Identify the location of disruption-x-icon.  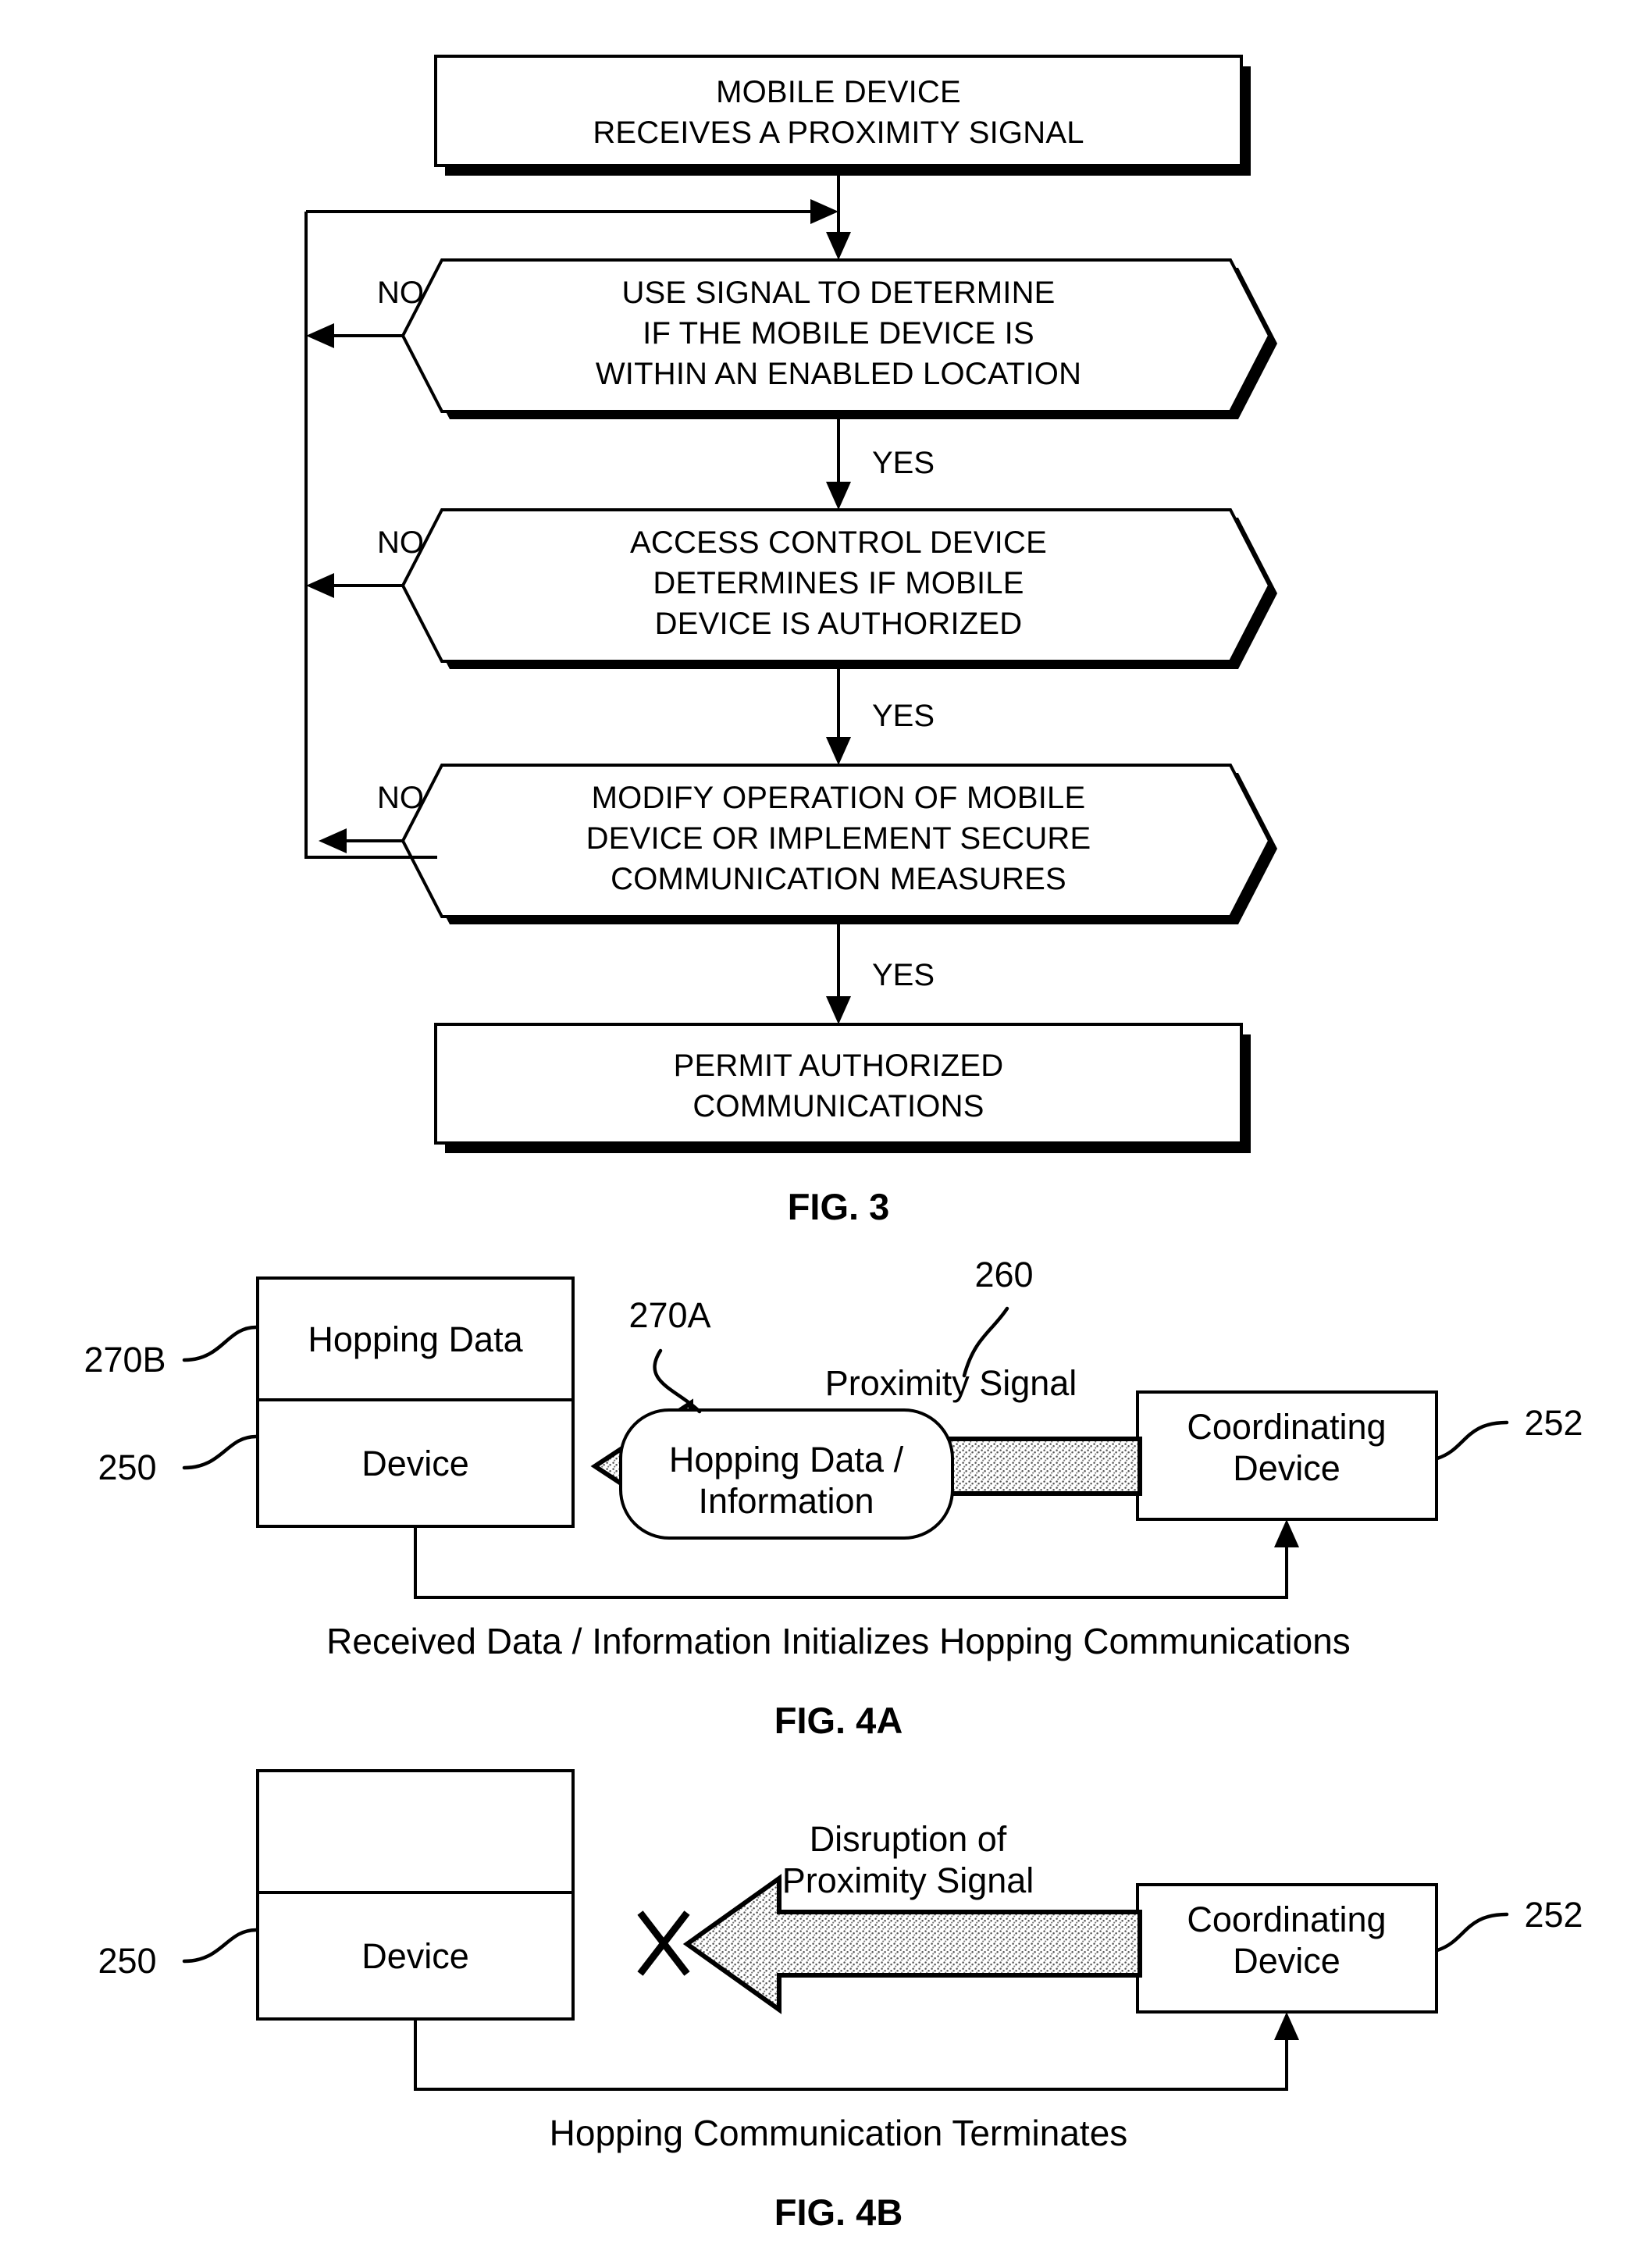
(663, 1943).